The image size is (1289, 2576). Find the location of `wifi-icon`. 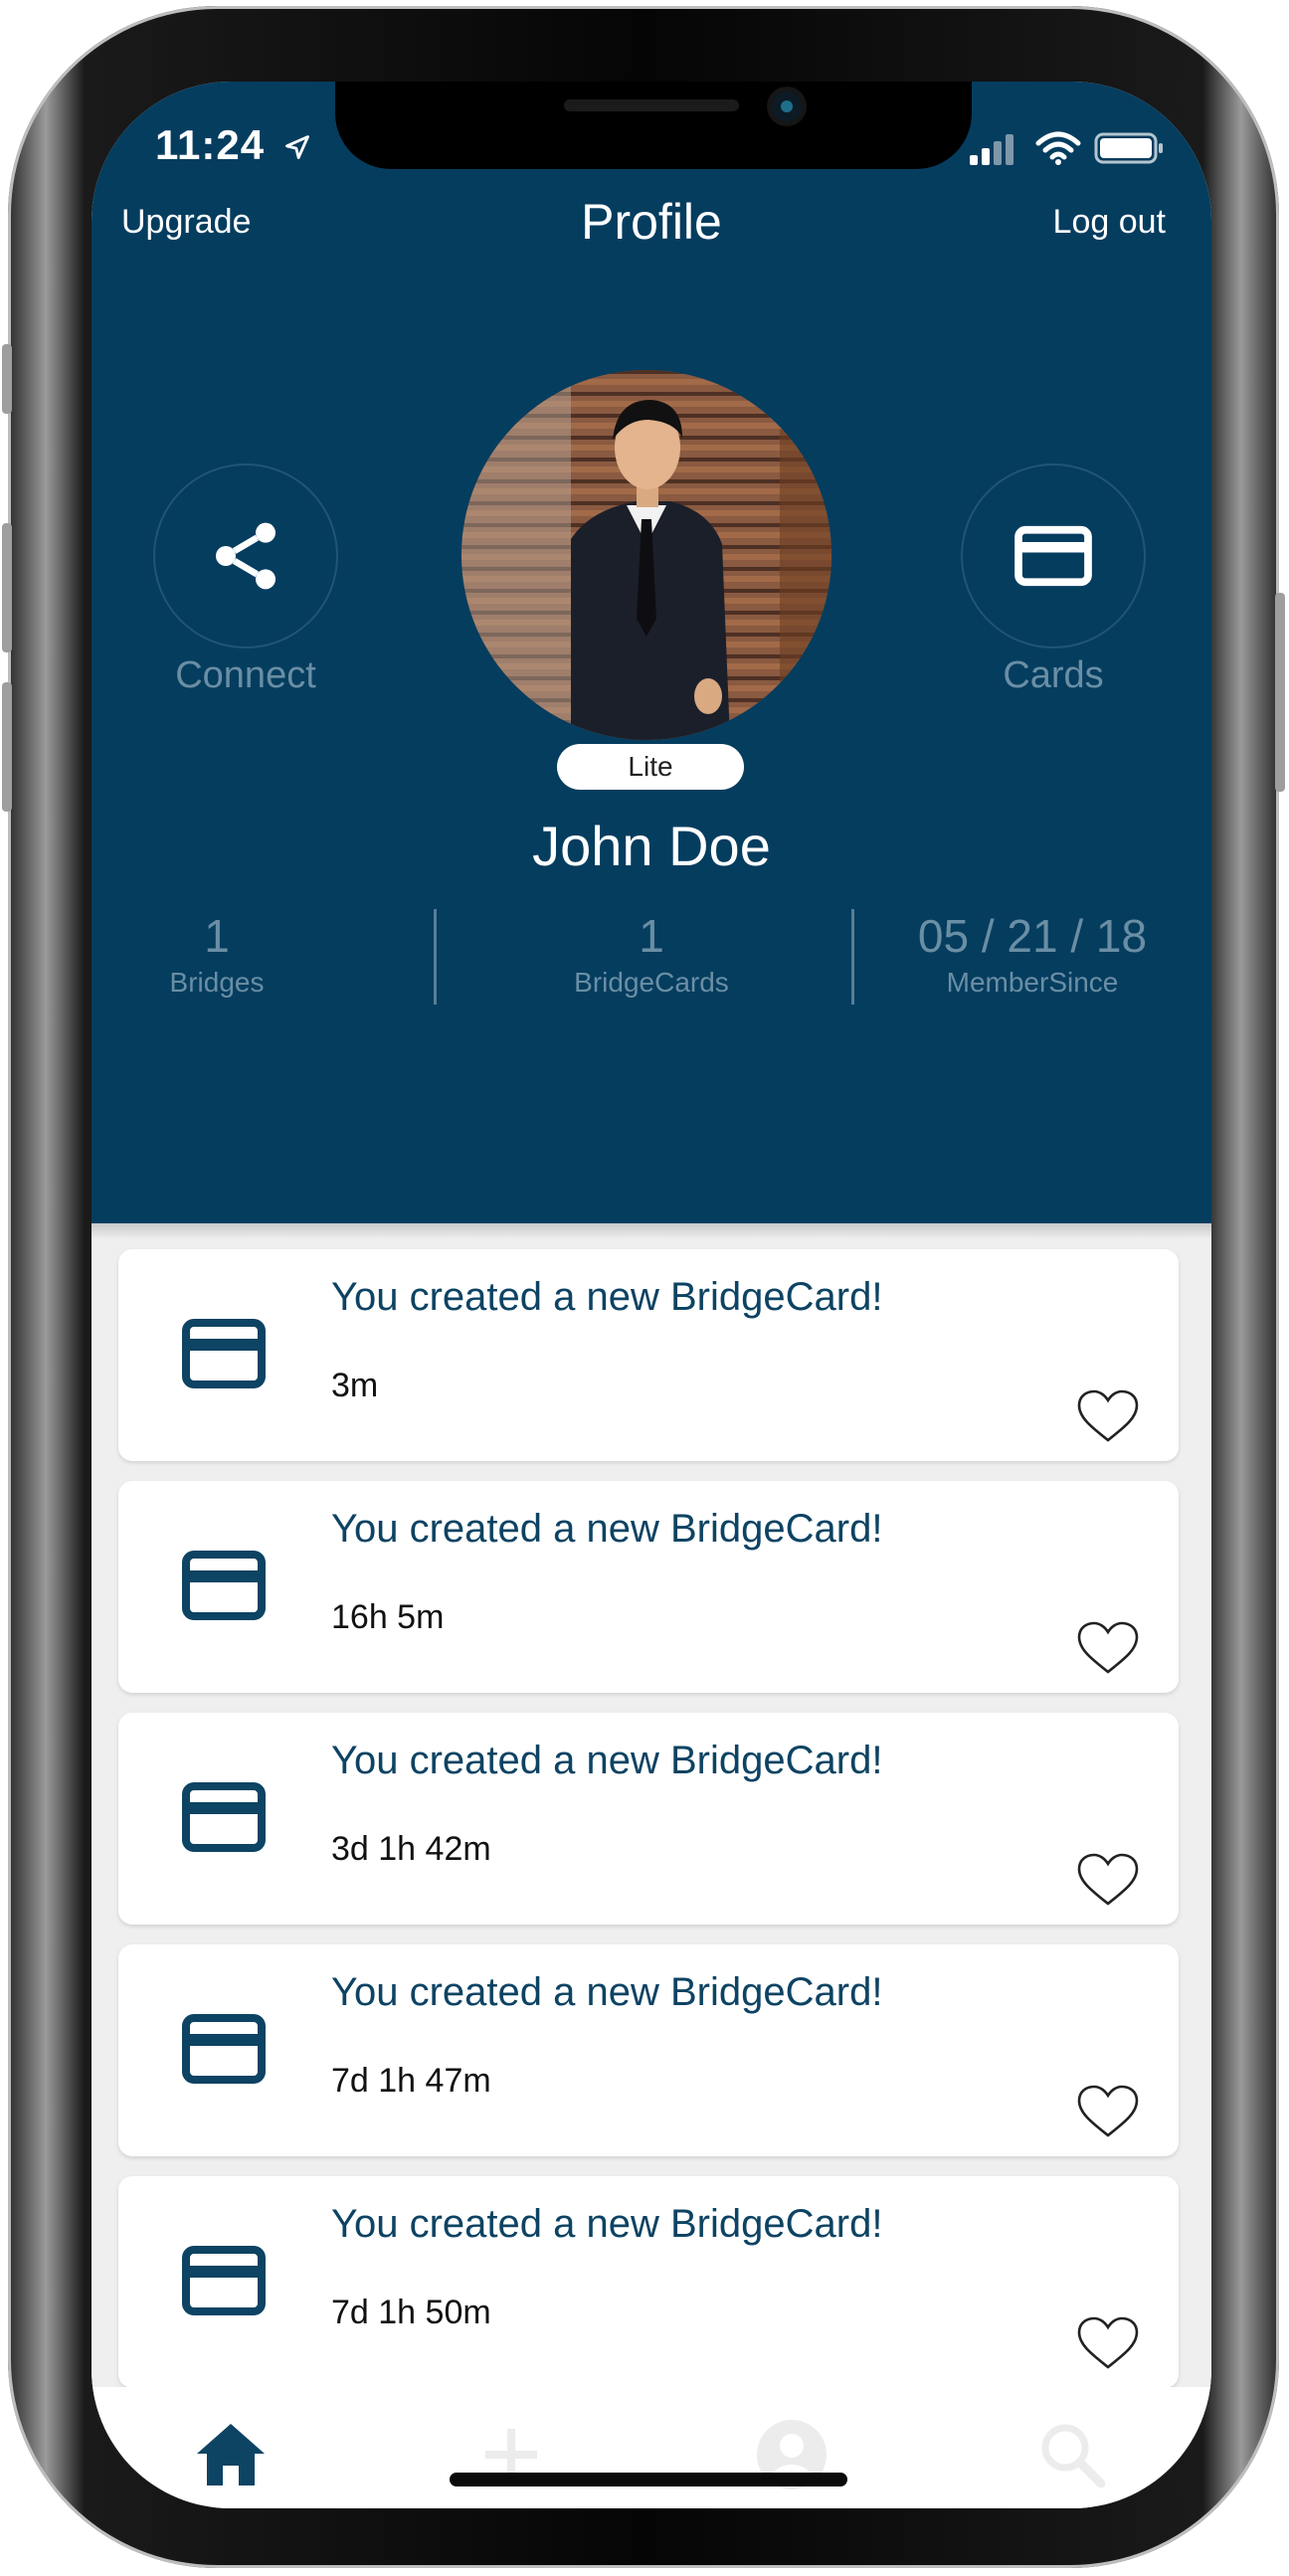

wifi-icon is located at coordinates (1058, 148).